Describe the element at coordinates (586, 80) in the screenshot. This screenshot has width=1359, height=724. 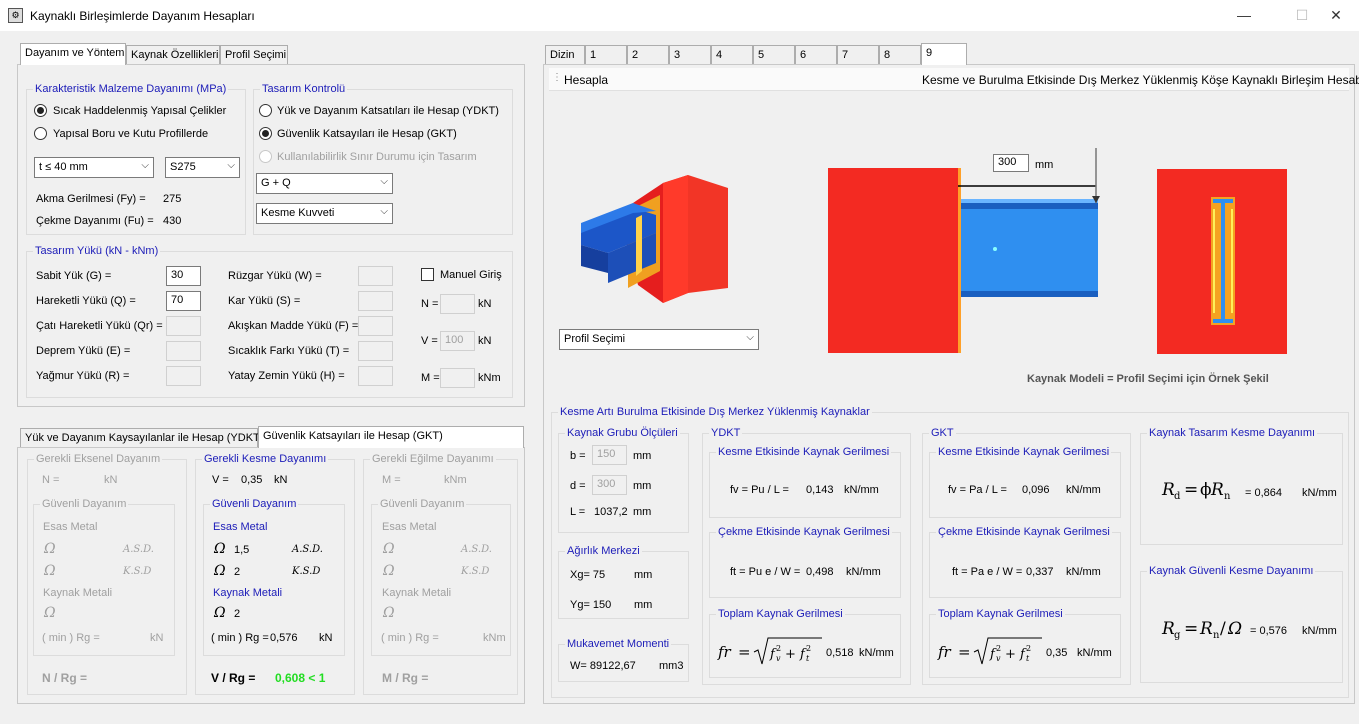
I see `calculate-button: Hesapla` at that location.